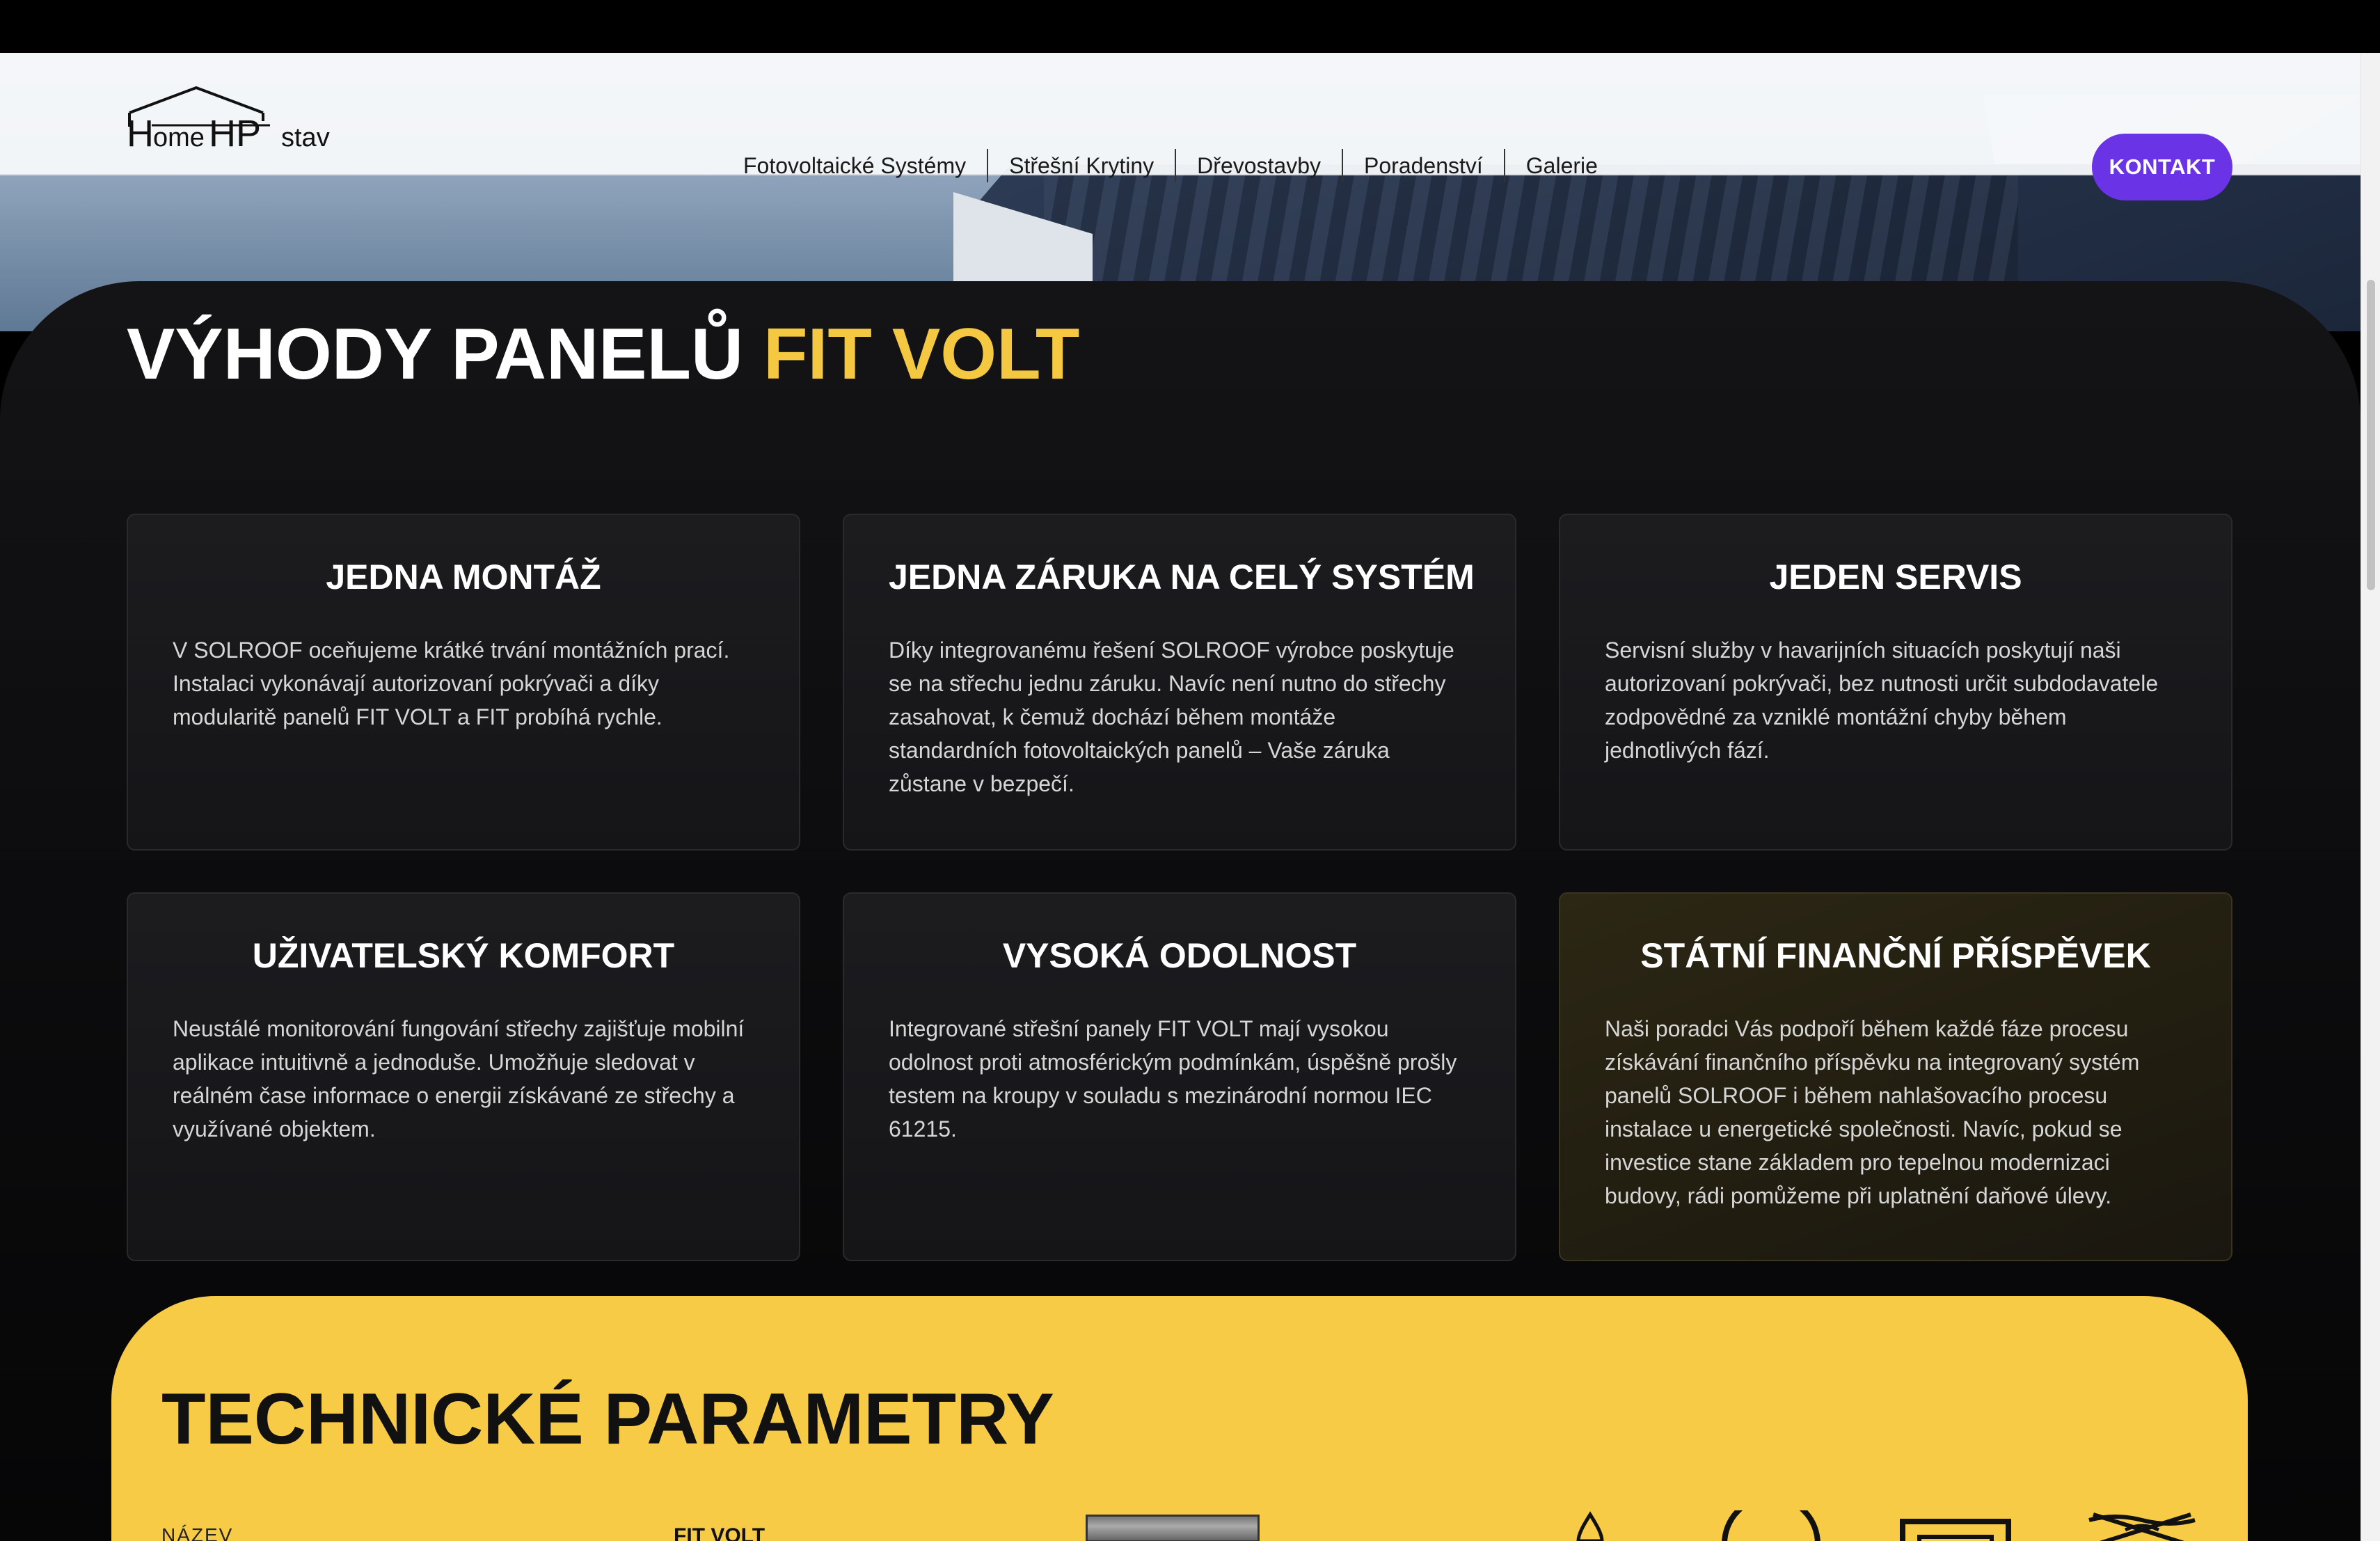  Describe the element at coordinates (1771, 1525) in the screenshot. I see `circle-icon` at that location.